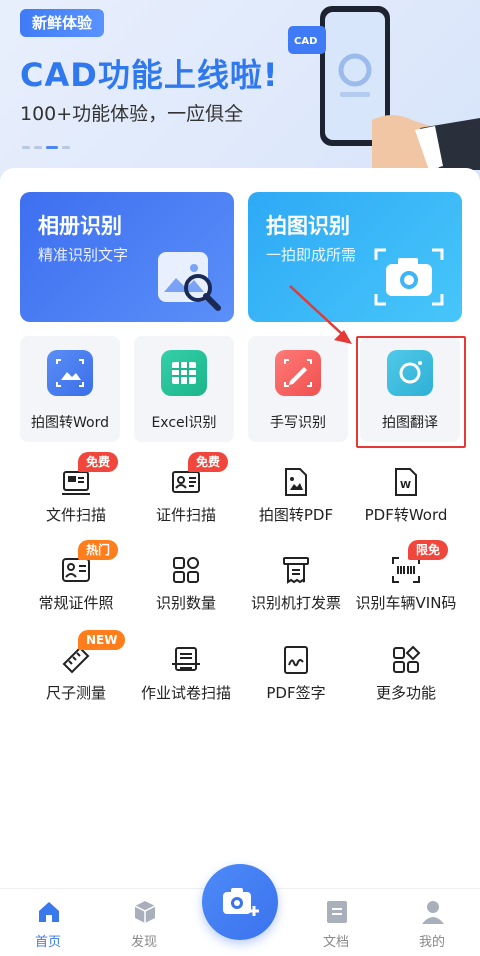 Image resolution: width=480 pixels, height=956 pixels. What do you see at coordinates (47, 942) in the screenshot?
I see `nav-label: 首页` at bounding box center [47, 942].